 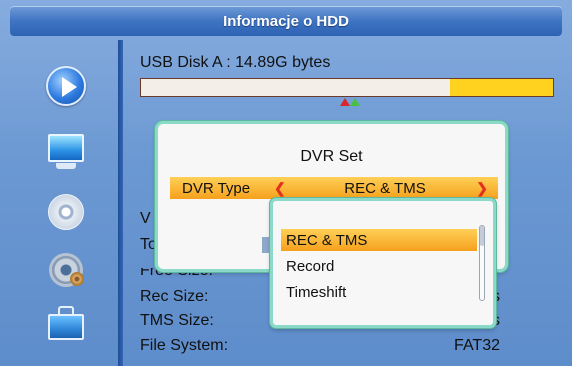 What do you see at coordinates (482, 263) in the screenshot?
I see `dropdown-scrollbar` at bounding box center [482, 263].